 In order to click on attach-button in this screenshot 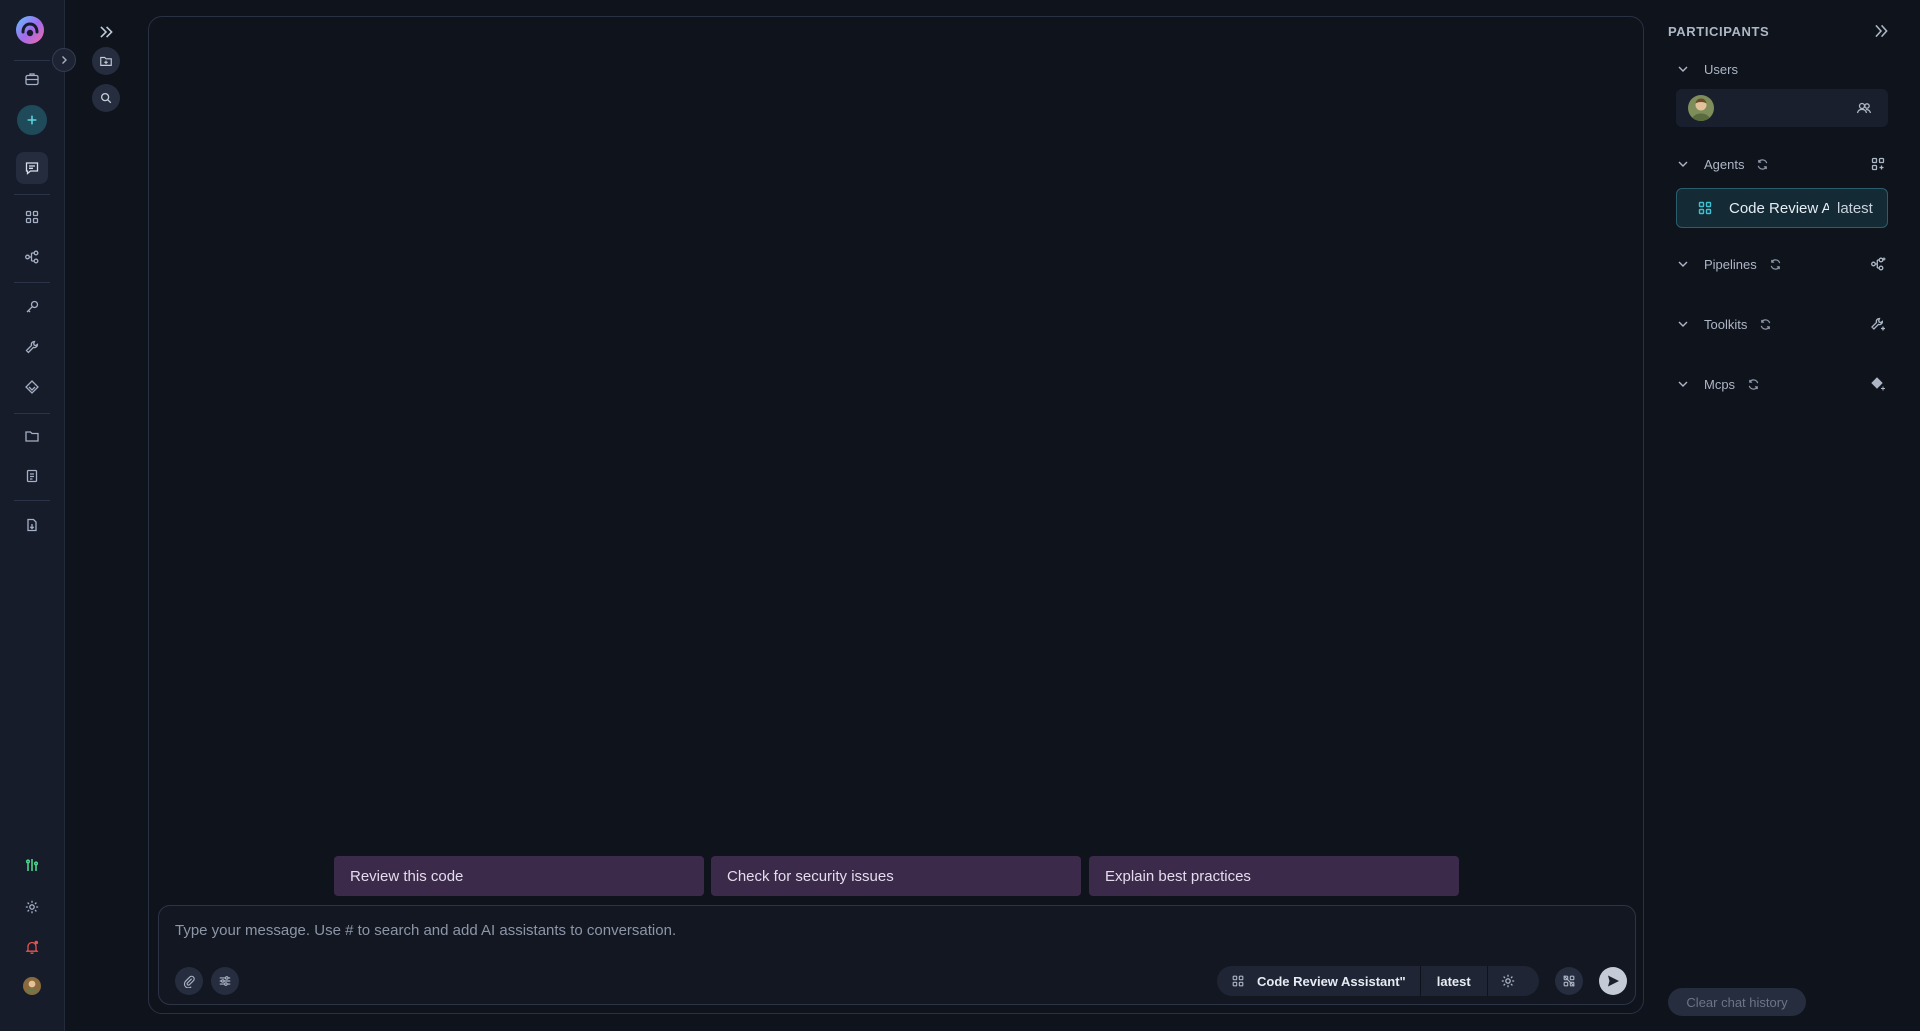, I will do `click(189, 981)`.